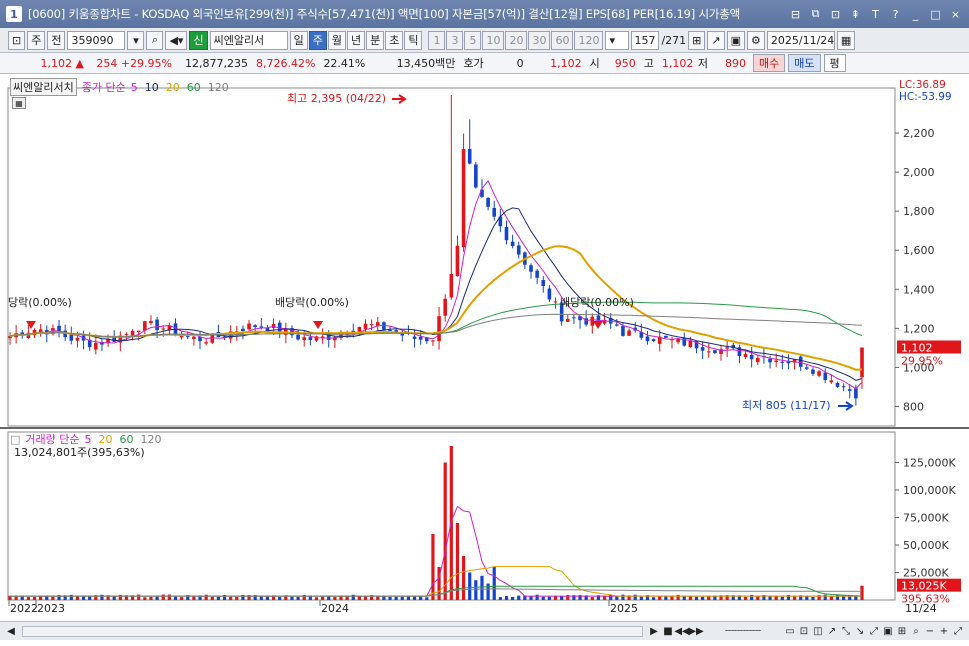 The image size is (969, 646). What do you see at coordinates (155, 40) in the screenshot?
I see `search-icon: ⌕` at bounding box center [155, 40].